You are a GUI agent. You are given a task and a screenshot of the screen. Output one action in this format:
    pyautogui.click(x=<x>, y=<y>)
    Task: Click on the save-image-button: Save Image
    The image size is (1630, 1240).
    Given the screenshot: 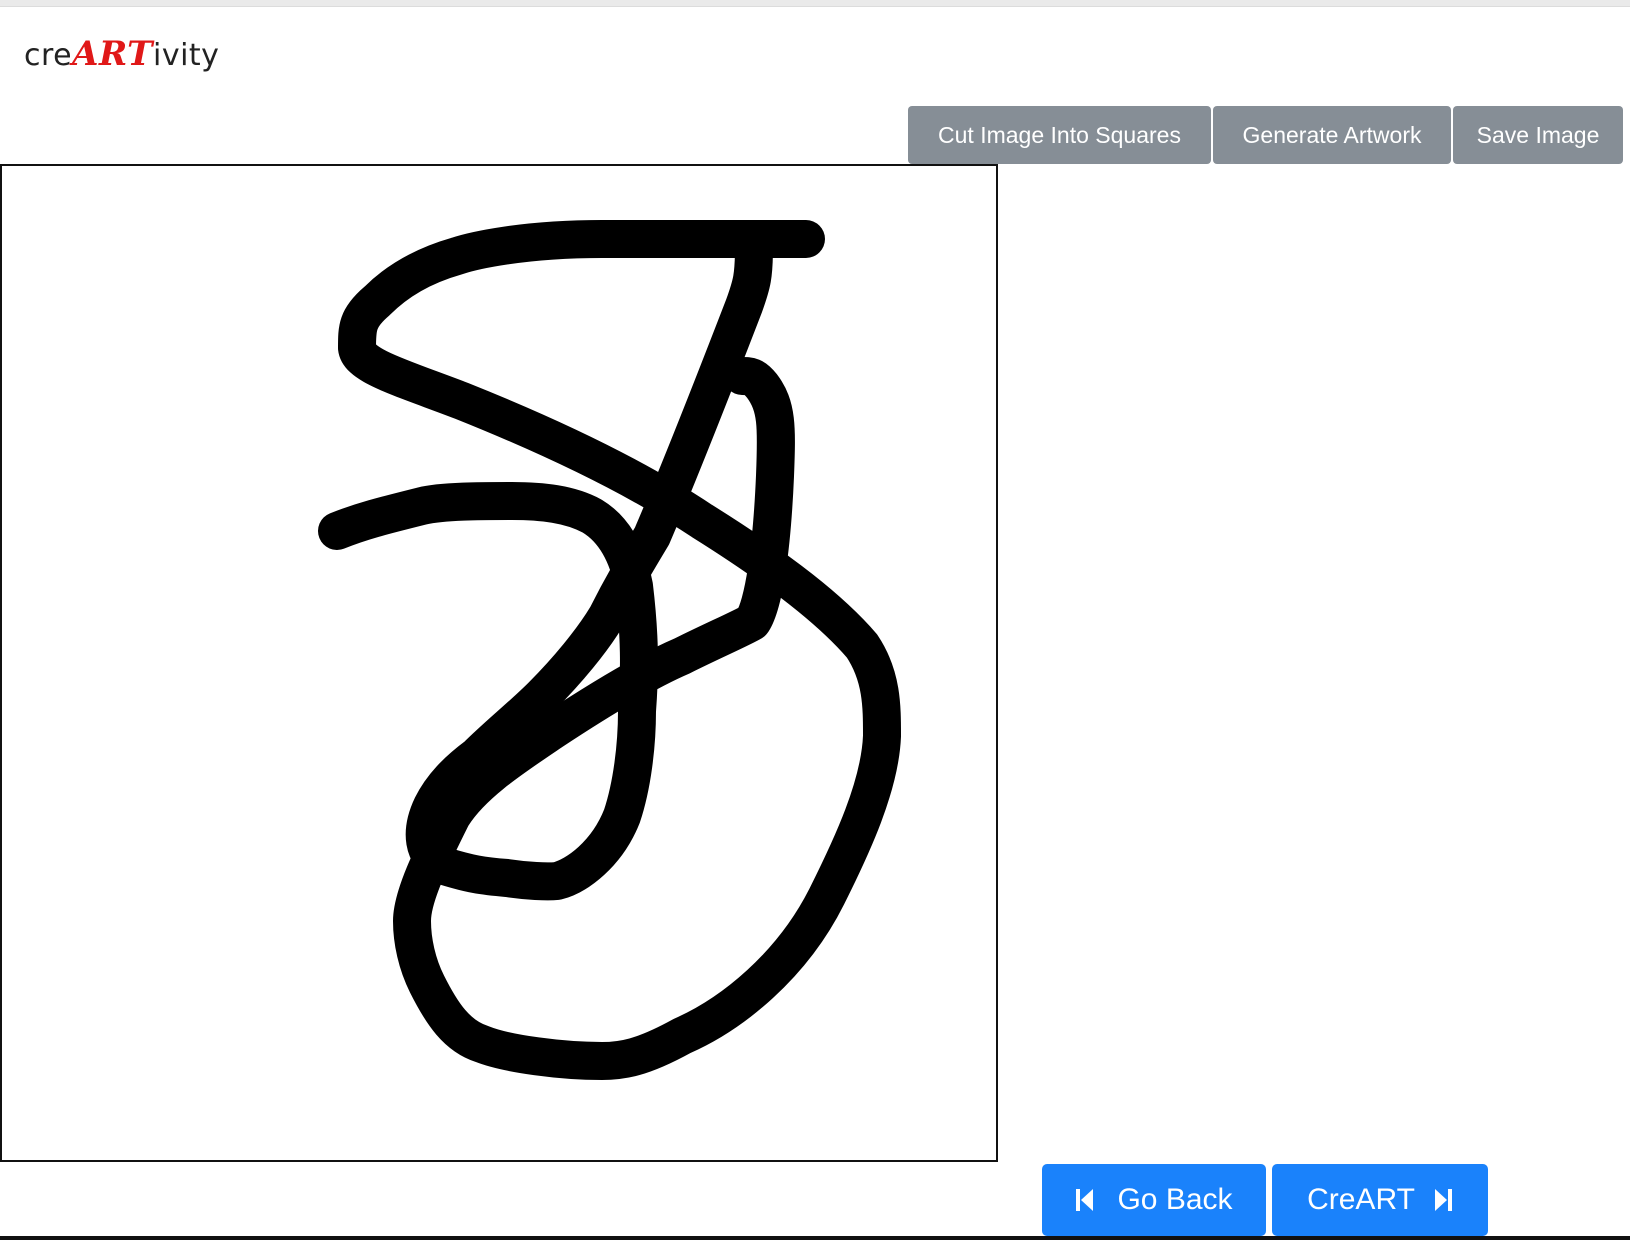 What is the action you would take?
    pyautogui.click(x=1538, y=135)
    